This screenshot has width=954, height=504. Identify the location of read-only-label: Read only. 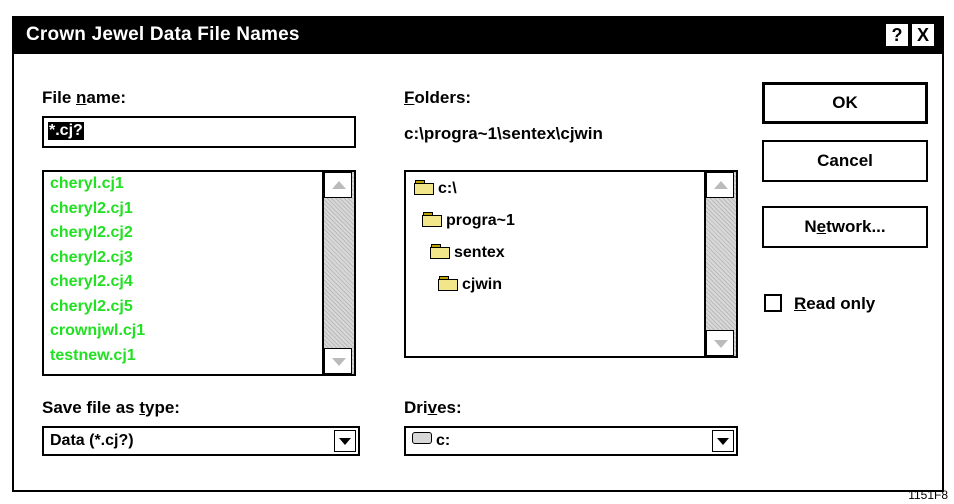
(834, 304).